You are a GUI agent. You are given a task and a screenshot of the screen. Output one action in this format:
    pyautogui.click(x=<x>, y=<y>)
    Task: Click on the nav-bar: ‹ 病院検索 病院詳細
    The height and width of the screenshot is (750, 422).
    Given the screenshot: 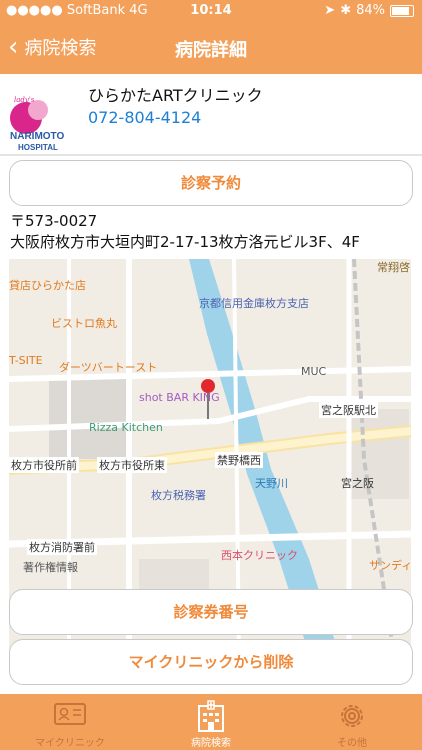 What is the action you would take?
    pyautogui.click(x=211, y=48)
    